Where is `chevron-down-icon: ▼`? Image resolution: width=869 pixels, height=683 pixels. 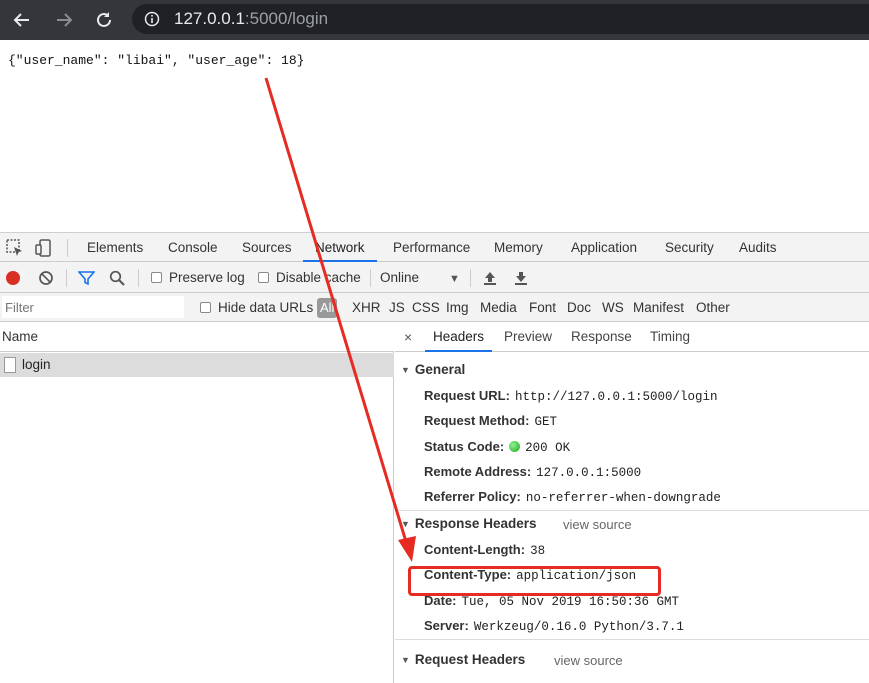
chevron-down-icon: ▼ is located at coordinates (454, 279).